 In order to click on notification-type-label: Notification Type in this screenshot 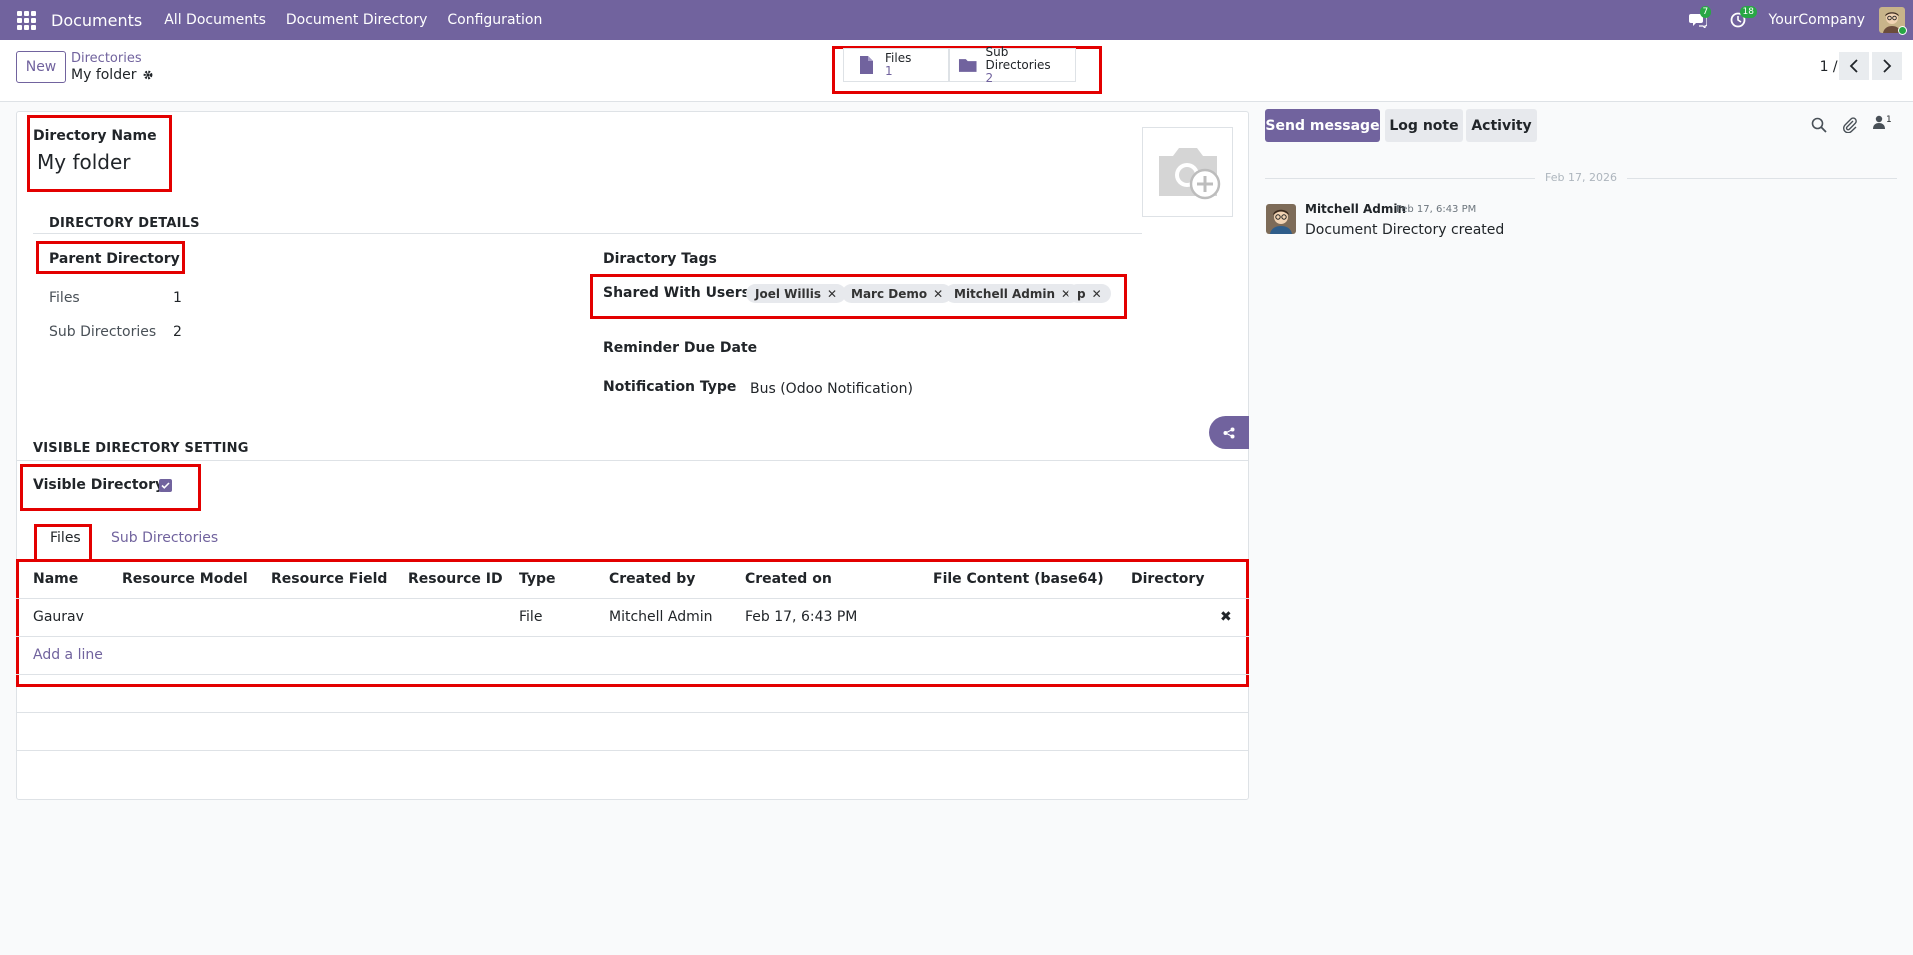, I will do `click(670, 387)`.